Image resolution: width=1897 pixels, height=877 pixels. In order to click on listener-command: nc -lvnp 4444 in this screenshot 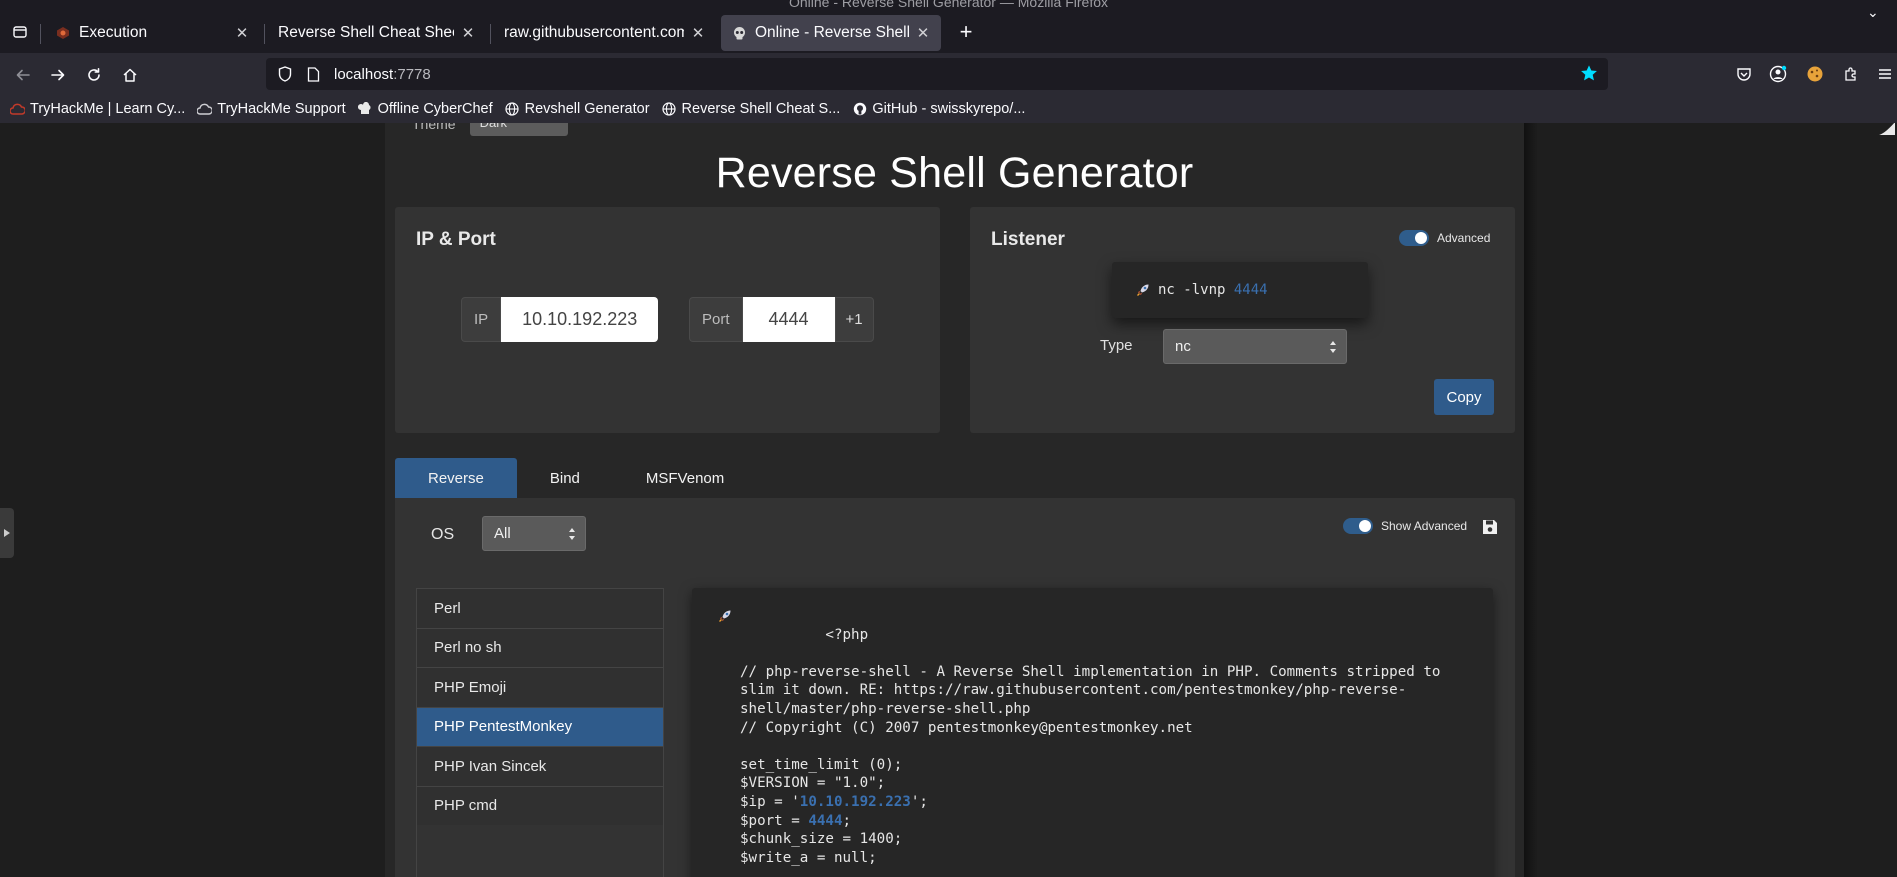, I will do `click(1240, 290)`.